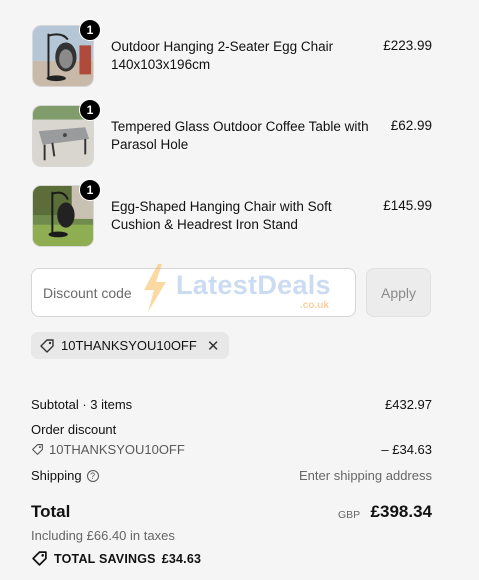  Describe the element at coordinates (407, 205) in the screenshot. I see `item-price: £145.99` at that location.